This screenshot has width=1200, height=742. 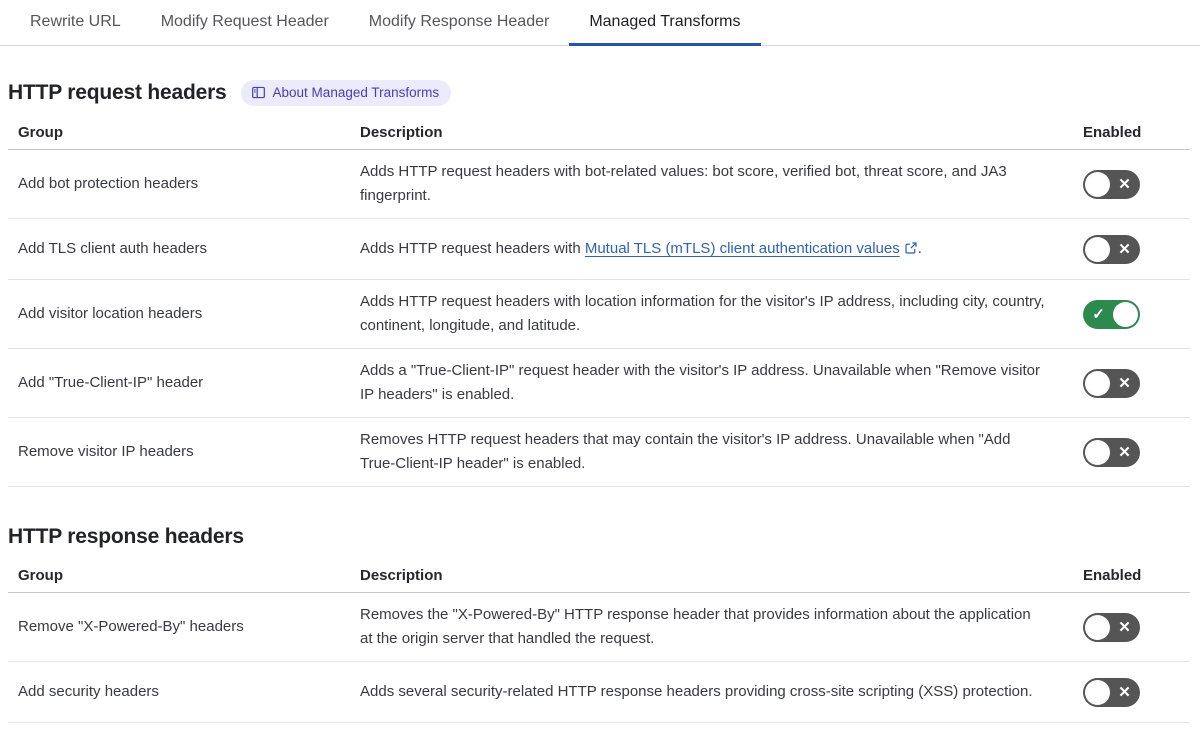 I want to click on toggle-add-bot-protection-headers: ✓ ✕, so click(x=1111, y=184).